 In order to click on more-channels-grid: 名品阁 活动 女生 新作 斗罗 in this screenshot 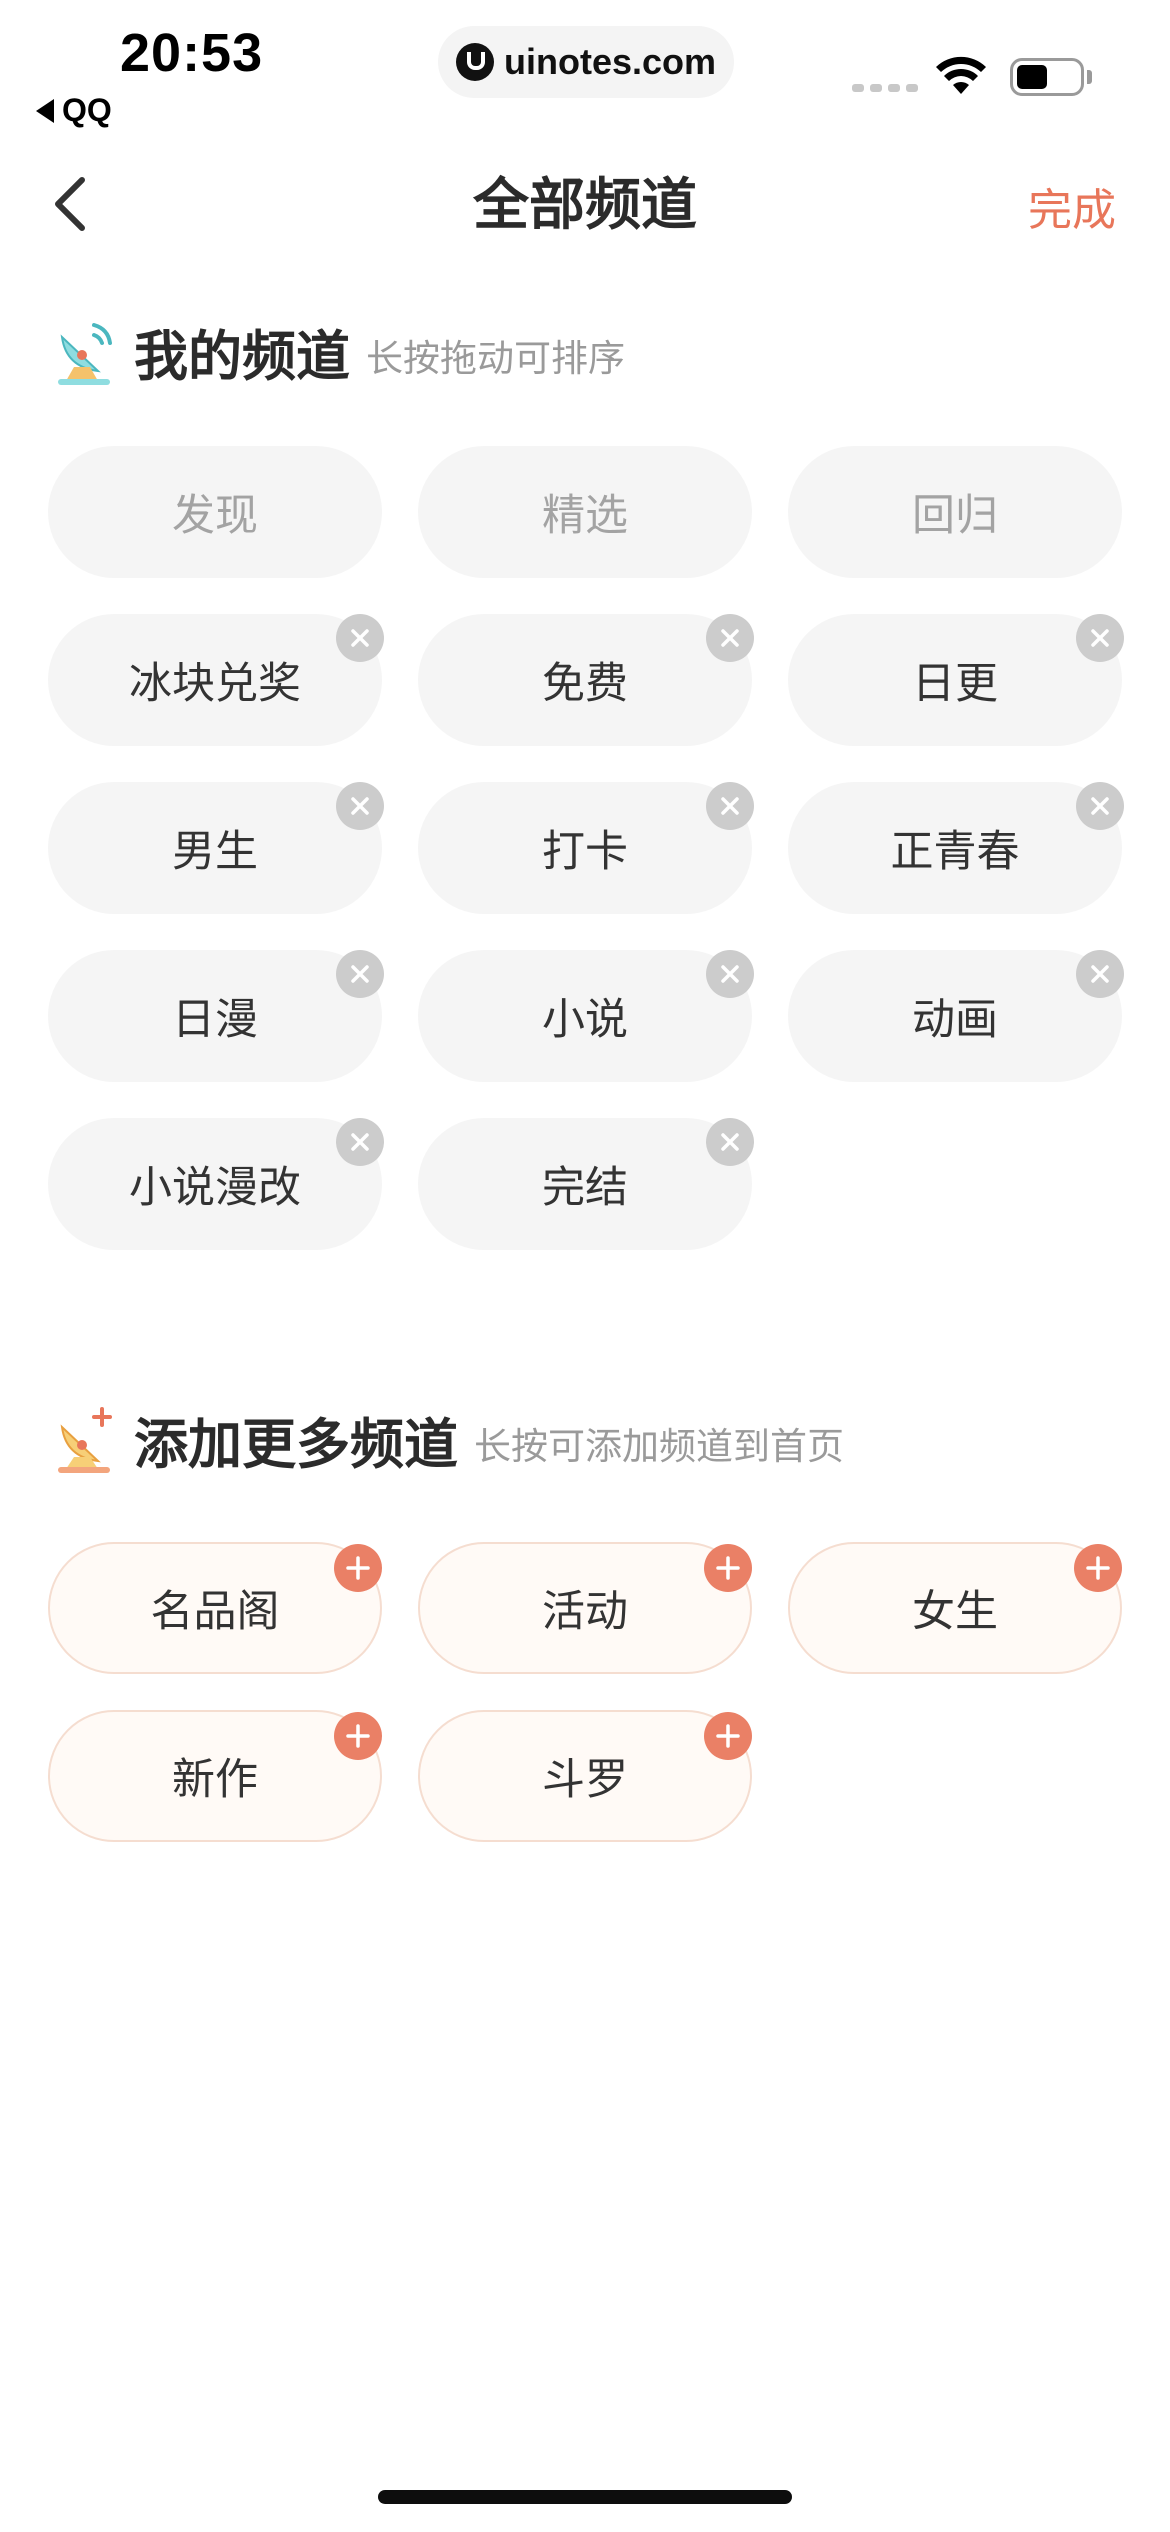, I will do `click(585, 1692)`.